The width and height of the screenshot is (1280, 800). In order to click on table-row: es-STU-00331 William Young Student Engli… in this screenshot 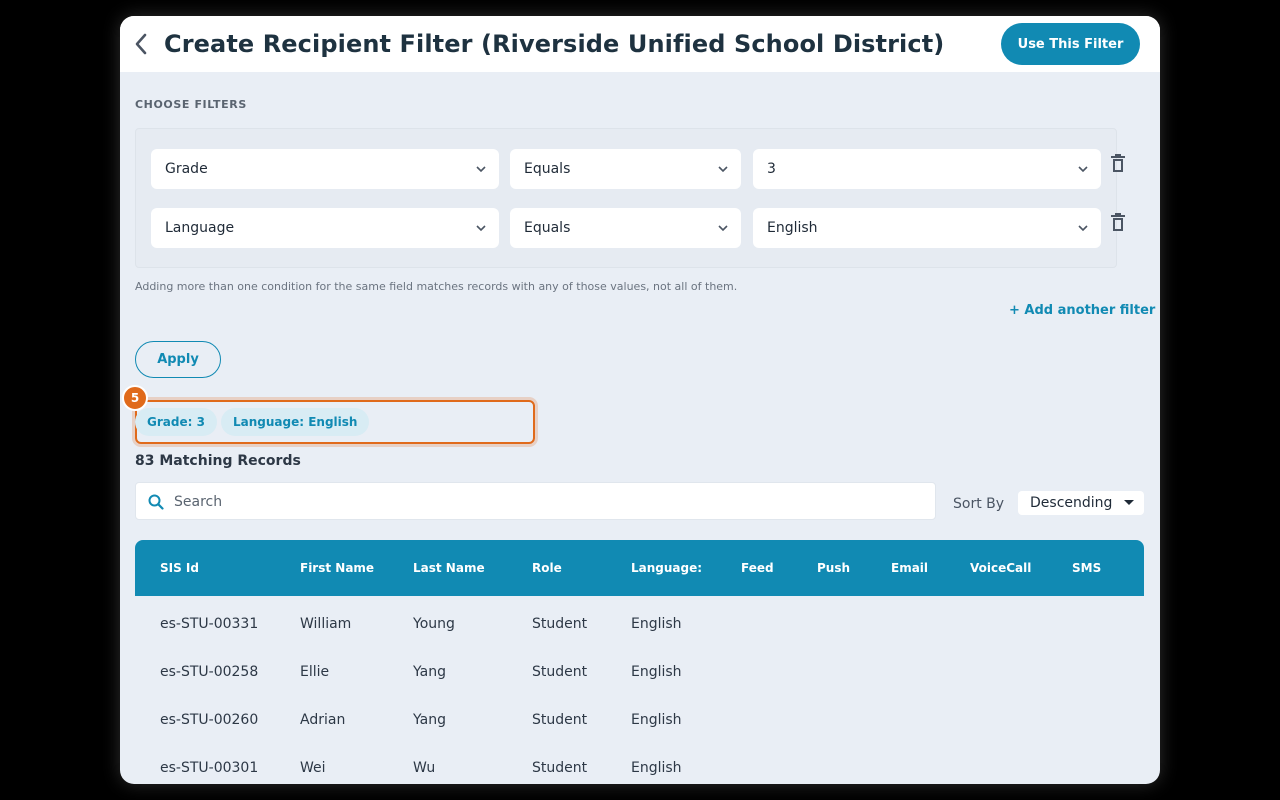, I will do `click(639, 622)`.